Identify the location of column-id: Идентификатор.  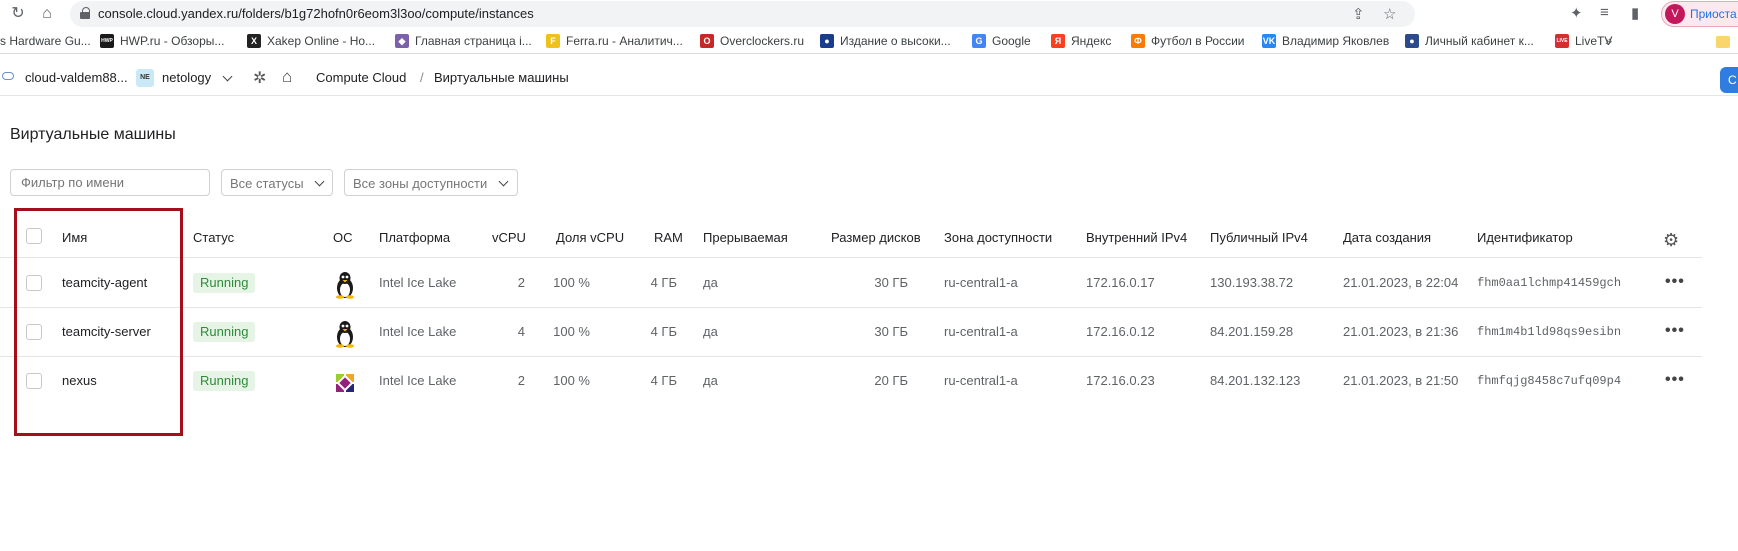
(1525, 237).